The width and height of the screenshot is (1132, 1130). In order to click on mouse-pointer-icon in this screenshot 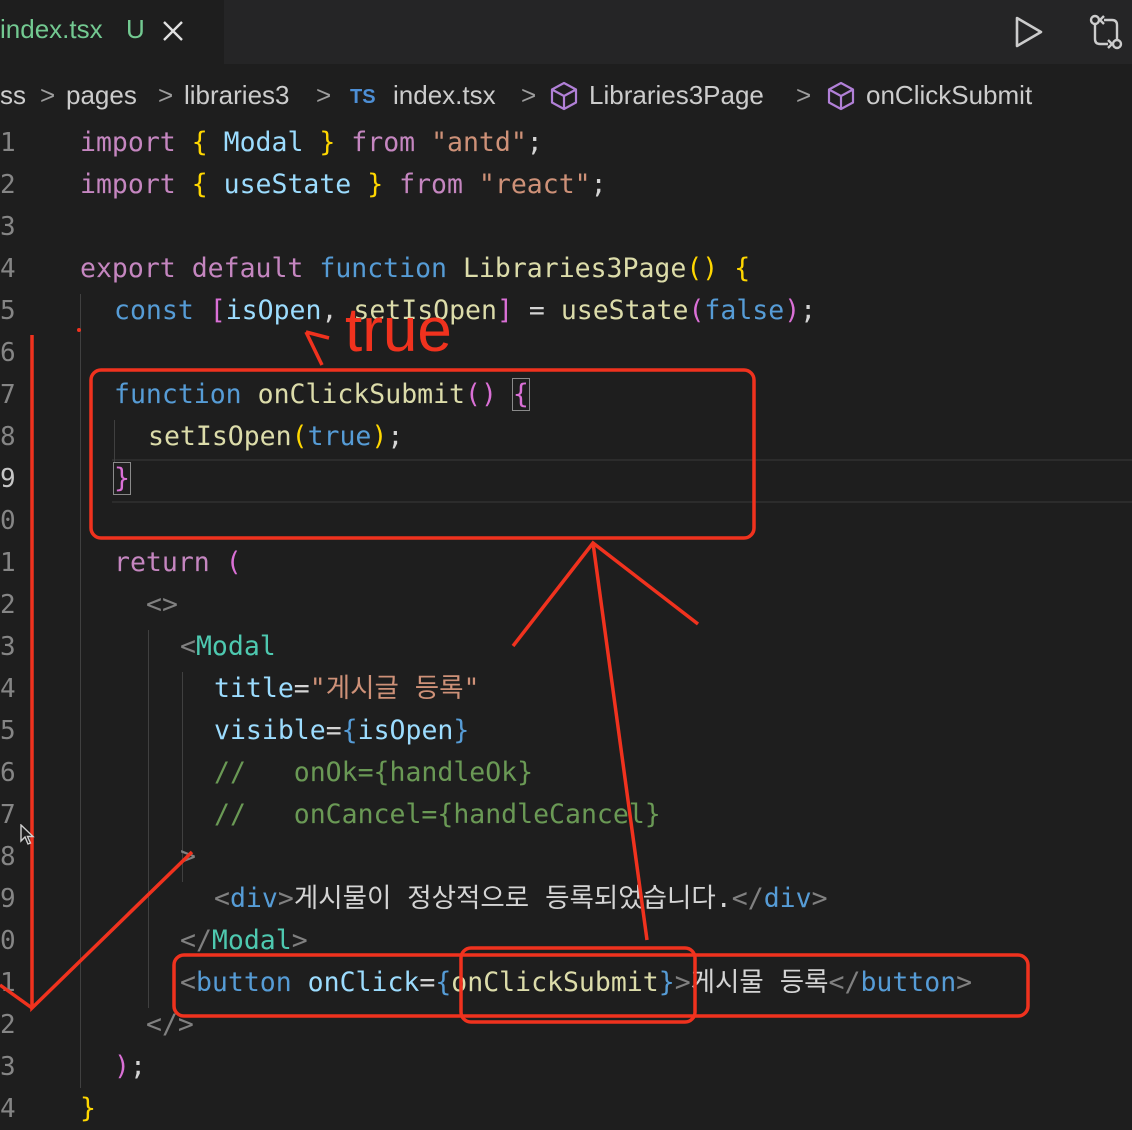, I will do `click(27, 834)`.